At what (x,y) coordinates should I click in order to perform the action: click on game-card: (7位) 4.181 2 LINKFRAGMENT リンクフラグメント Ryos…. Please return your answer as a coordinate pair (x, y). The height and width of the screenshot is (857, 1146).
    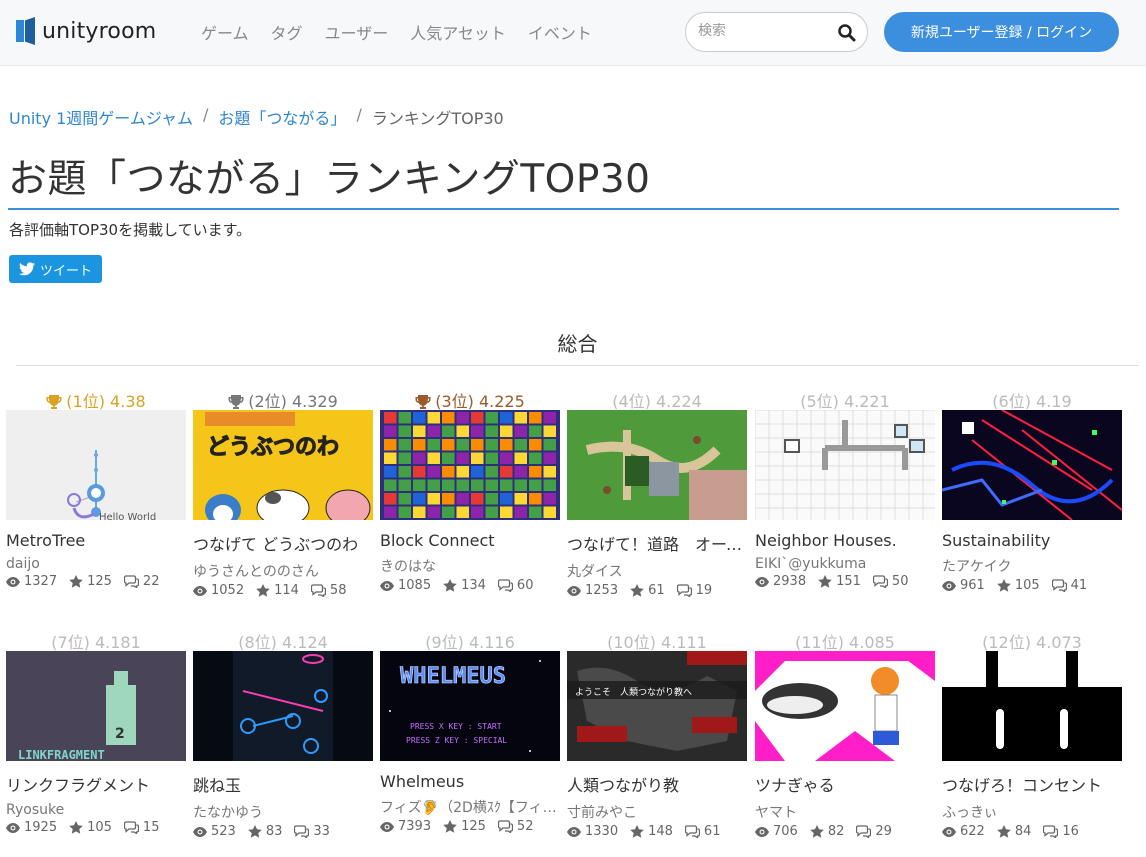
    Looking at the image, I should click on (96, 732).